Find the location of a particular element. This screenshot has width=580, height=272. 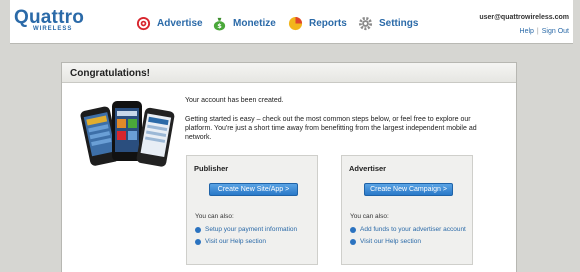

publisher-title: Publisher is located at coordinates (211, 168).